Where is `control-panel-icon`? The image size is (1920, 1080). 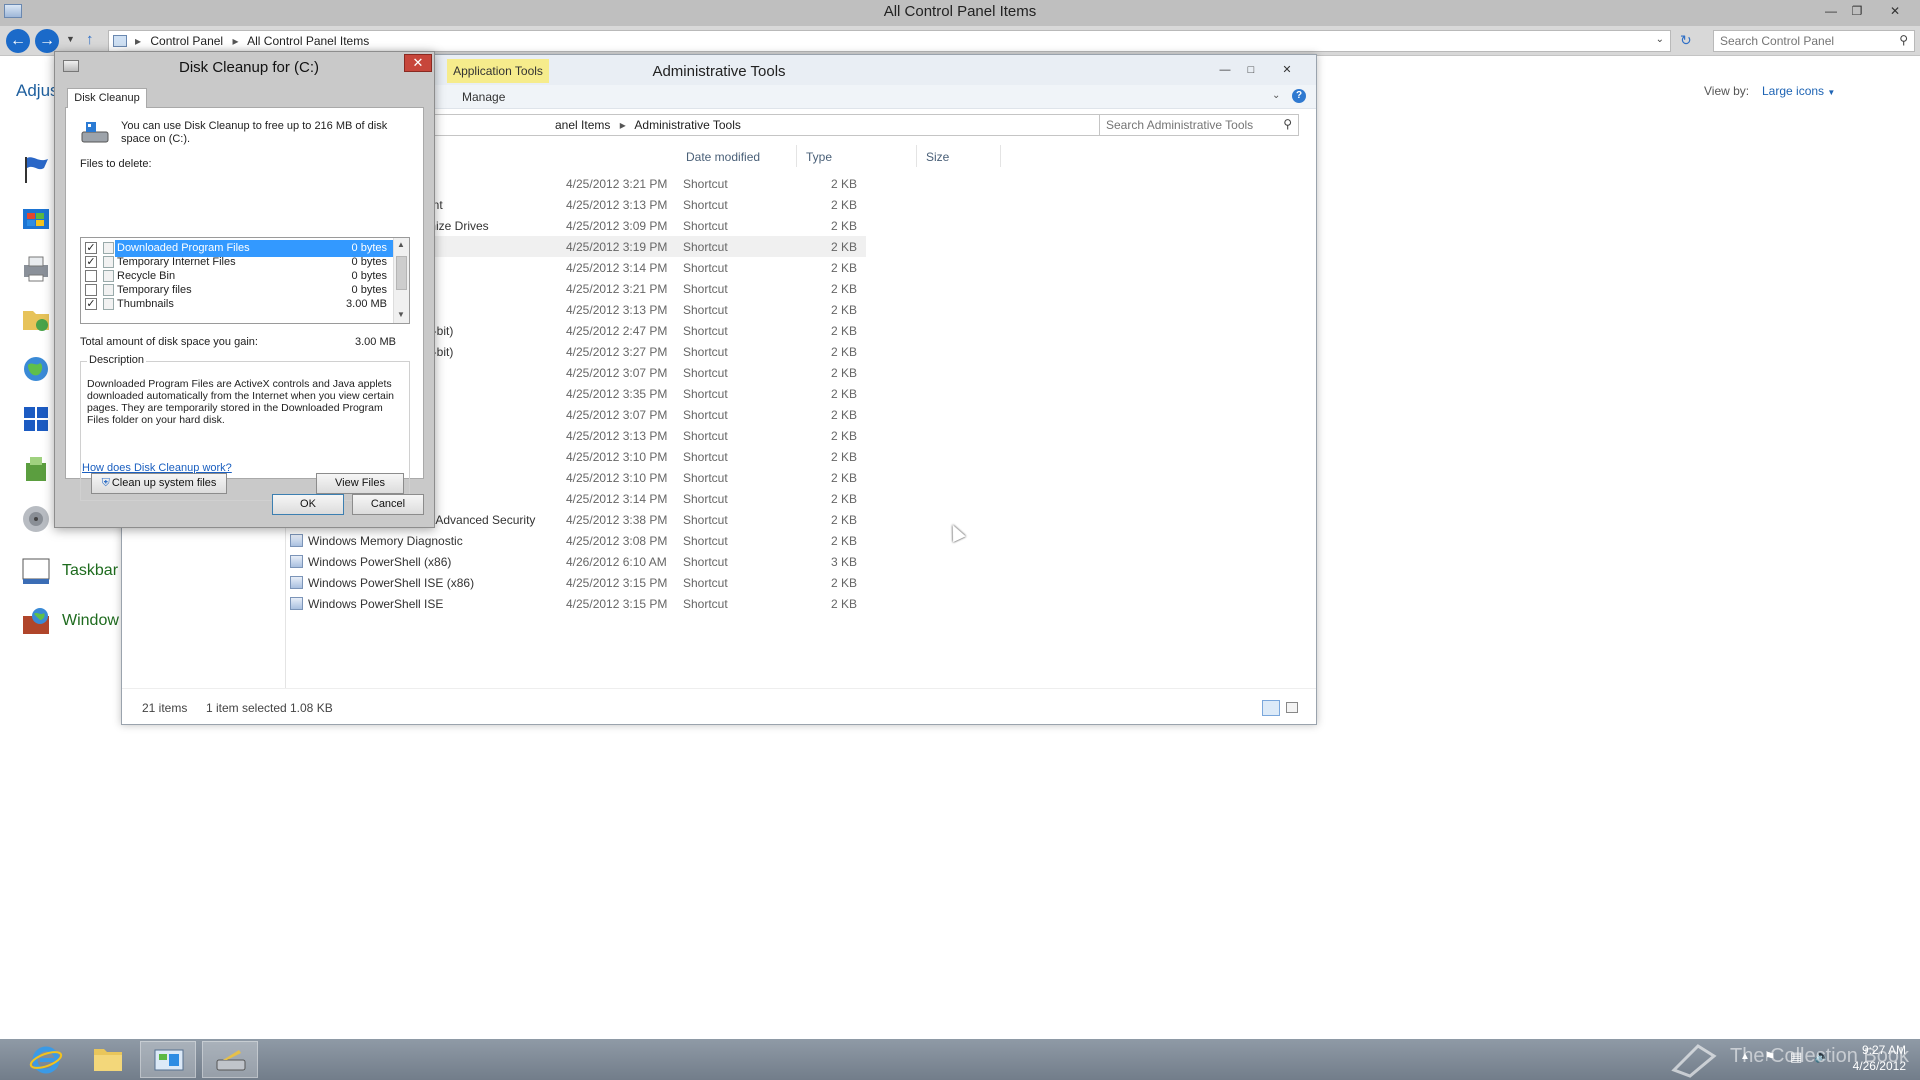 control-panel-icon is located at coordinates (169, 1060).